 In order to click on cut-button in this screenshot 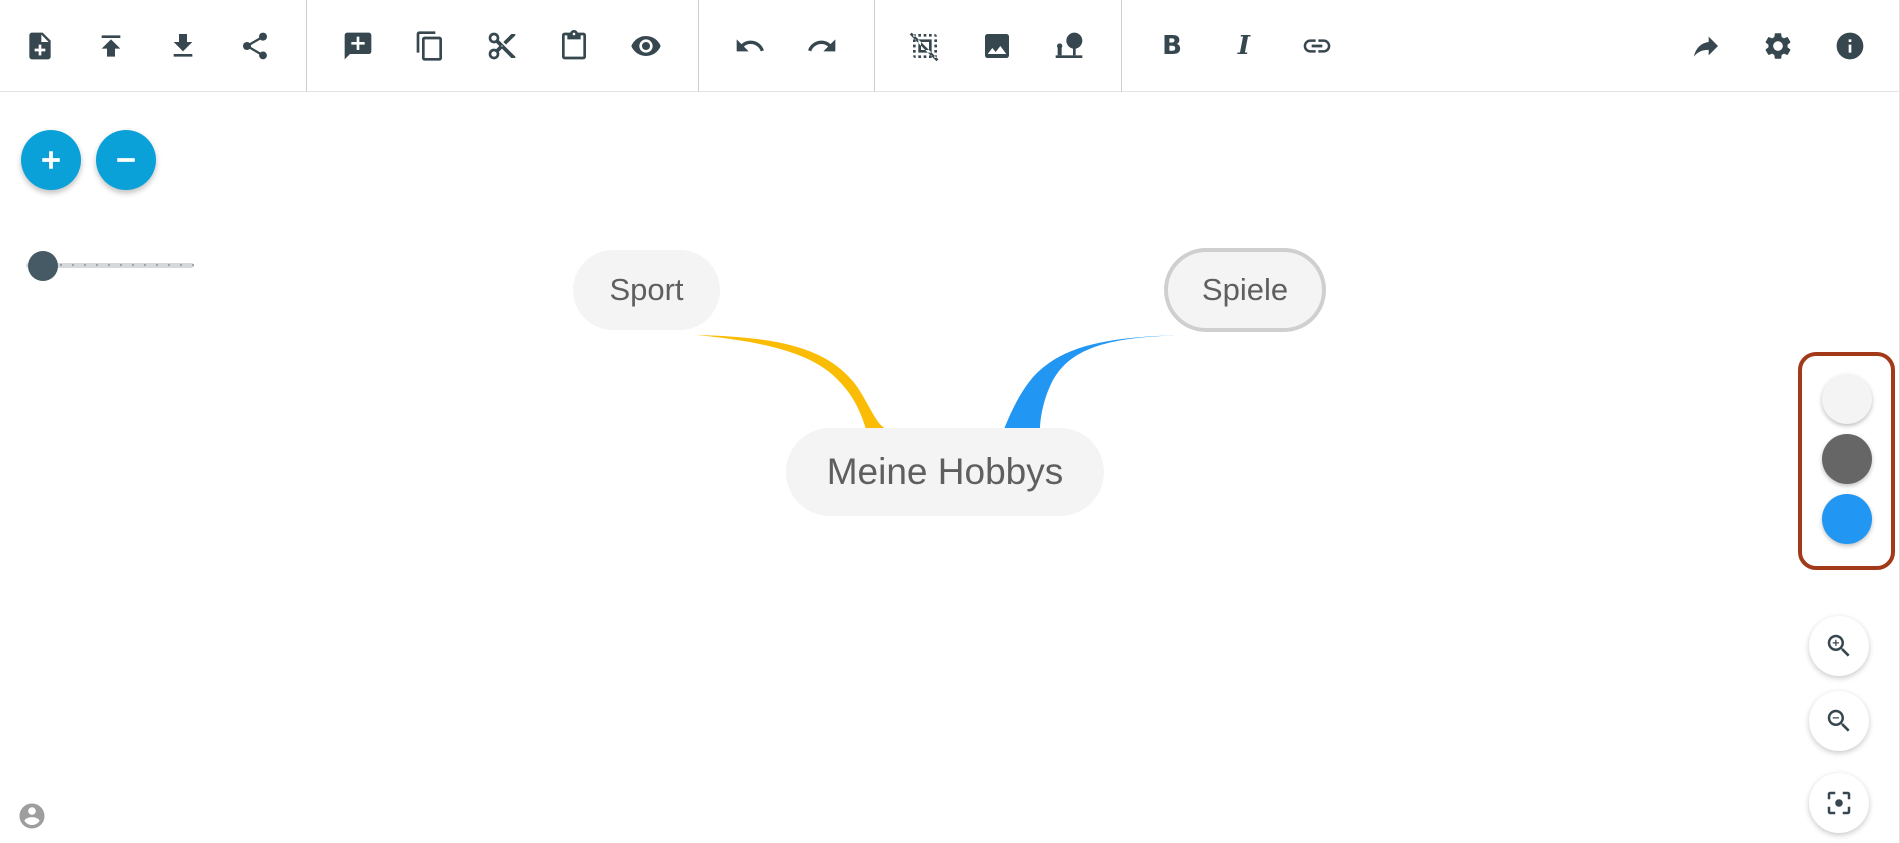, I will do `click(502, 46)`.